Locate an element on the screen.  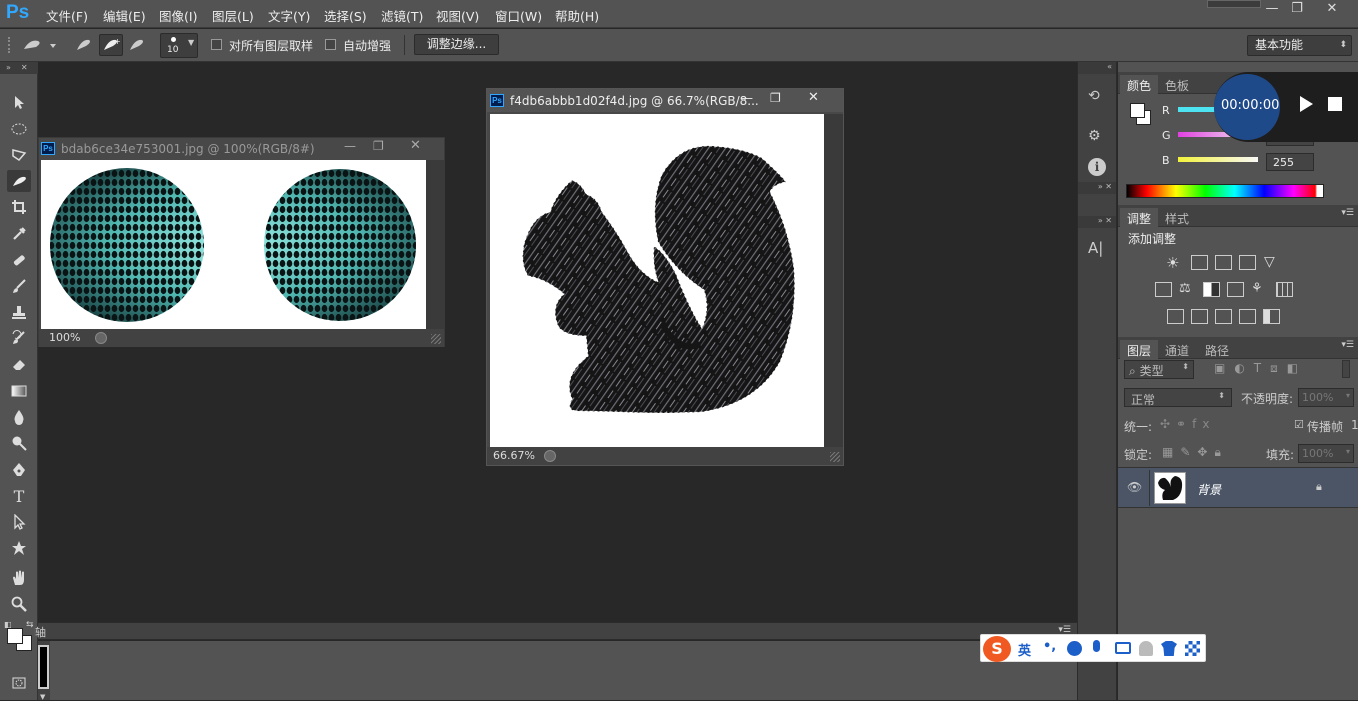
status-info-icon is located at coordinates (550, 456).